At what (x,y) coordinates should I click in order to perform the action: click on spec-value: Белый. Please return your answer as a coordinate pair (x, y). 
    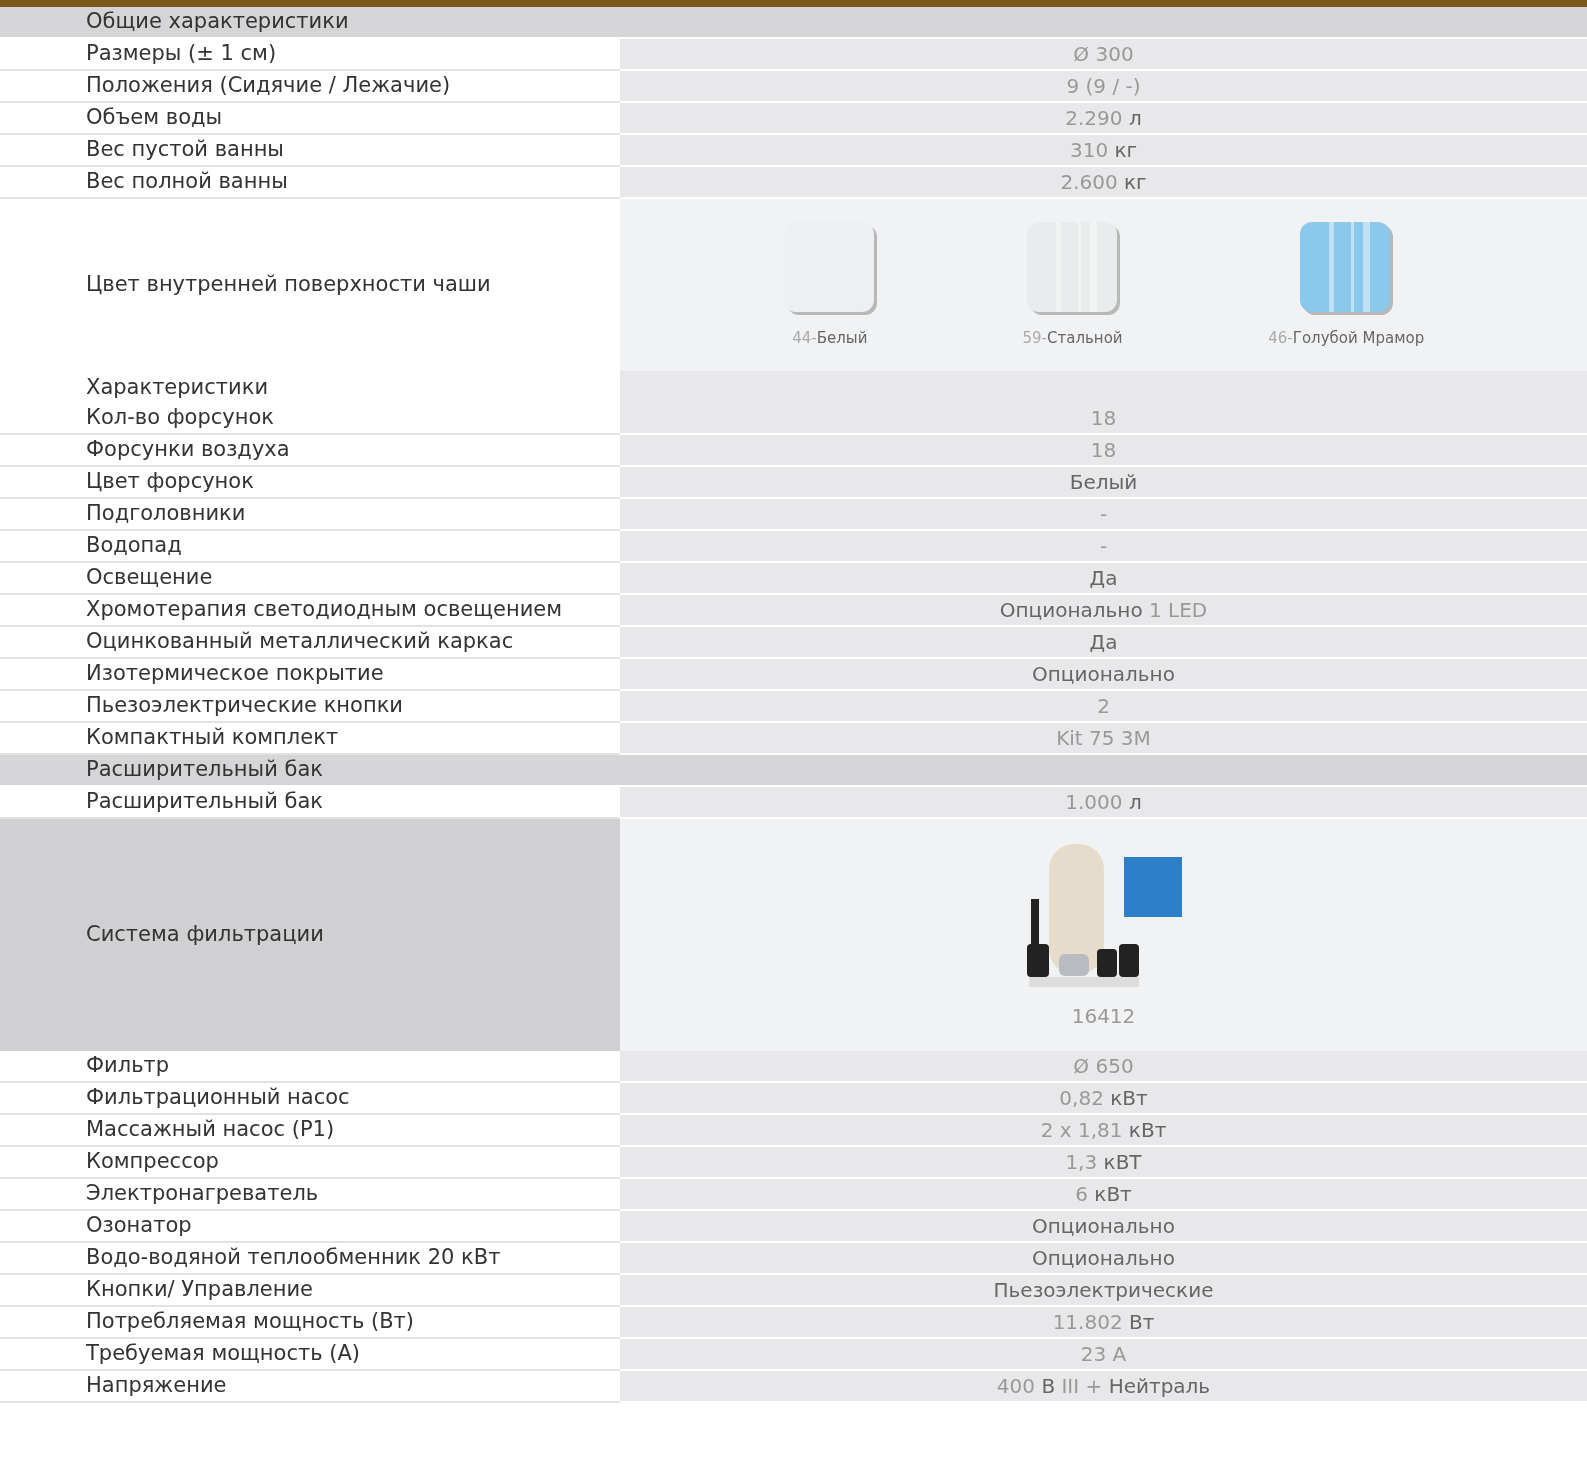
    Looking at the image, I should click on (1103, 482).